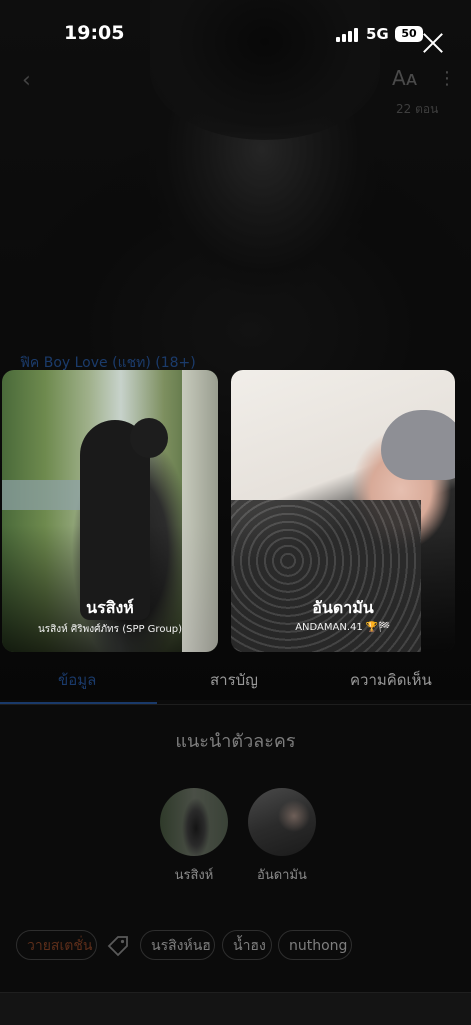  I want to click on tag-icon, so click(117, 946).